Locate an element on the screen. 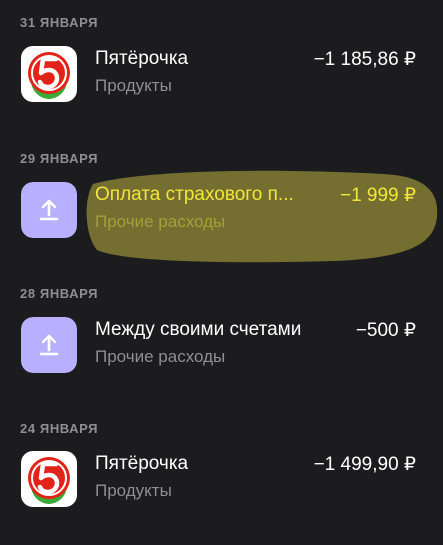 The height and width of the screenshot is (545, 443). date-header: 29 ЯНВАРЯ is located at coordinates (59, 158).